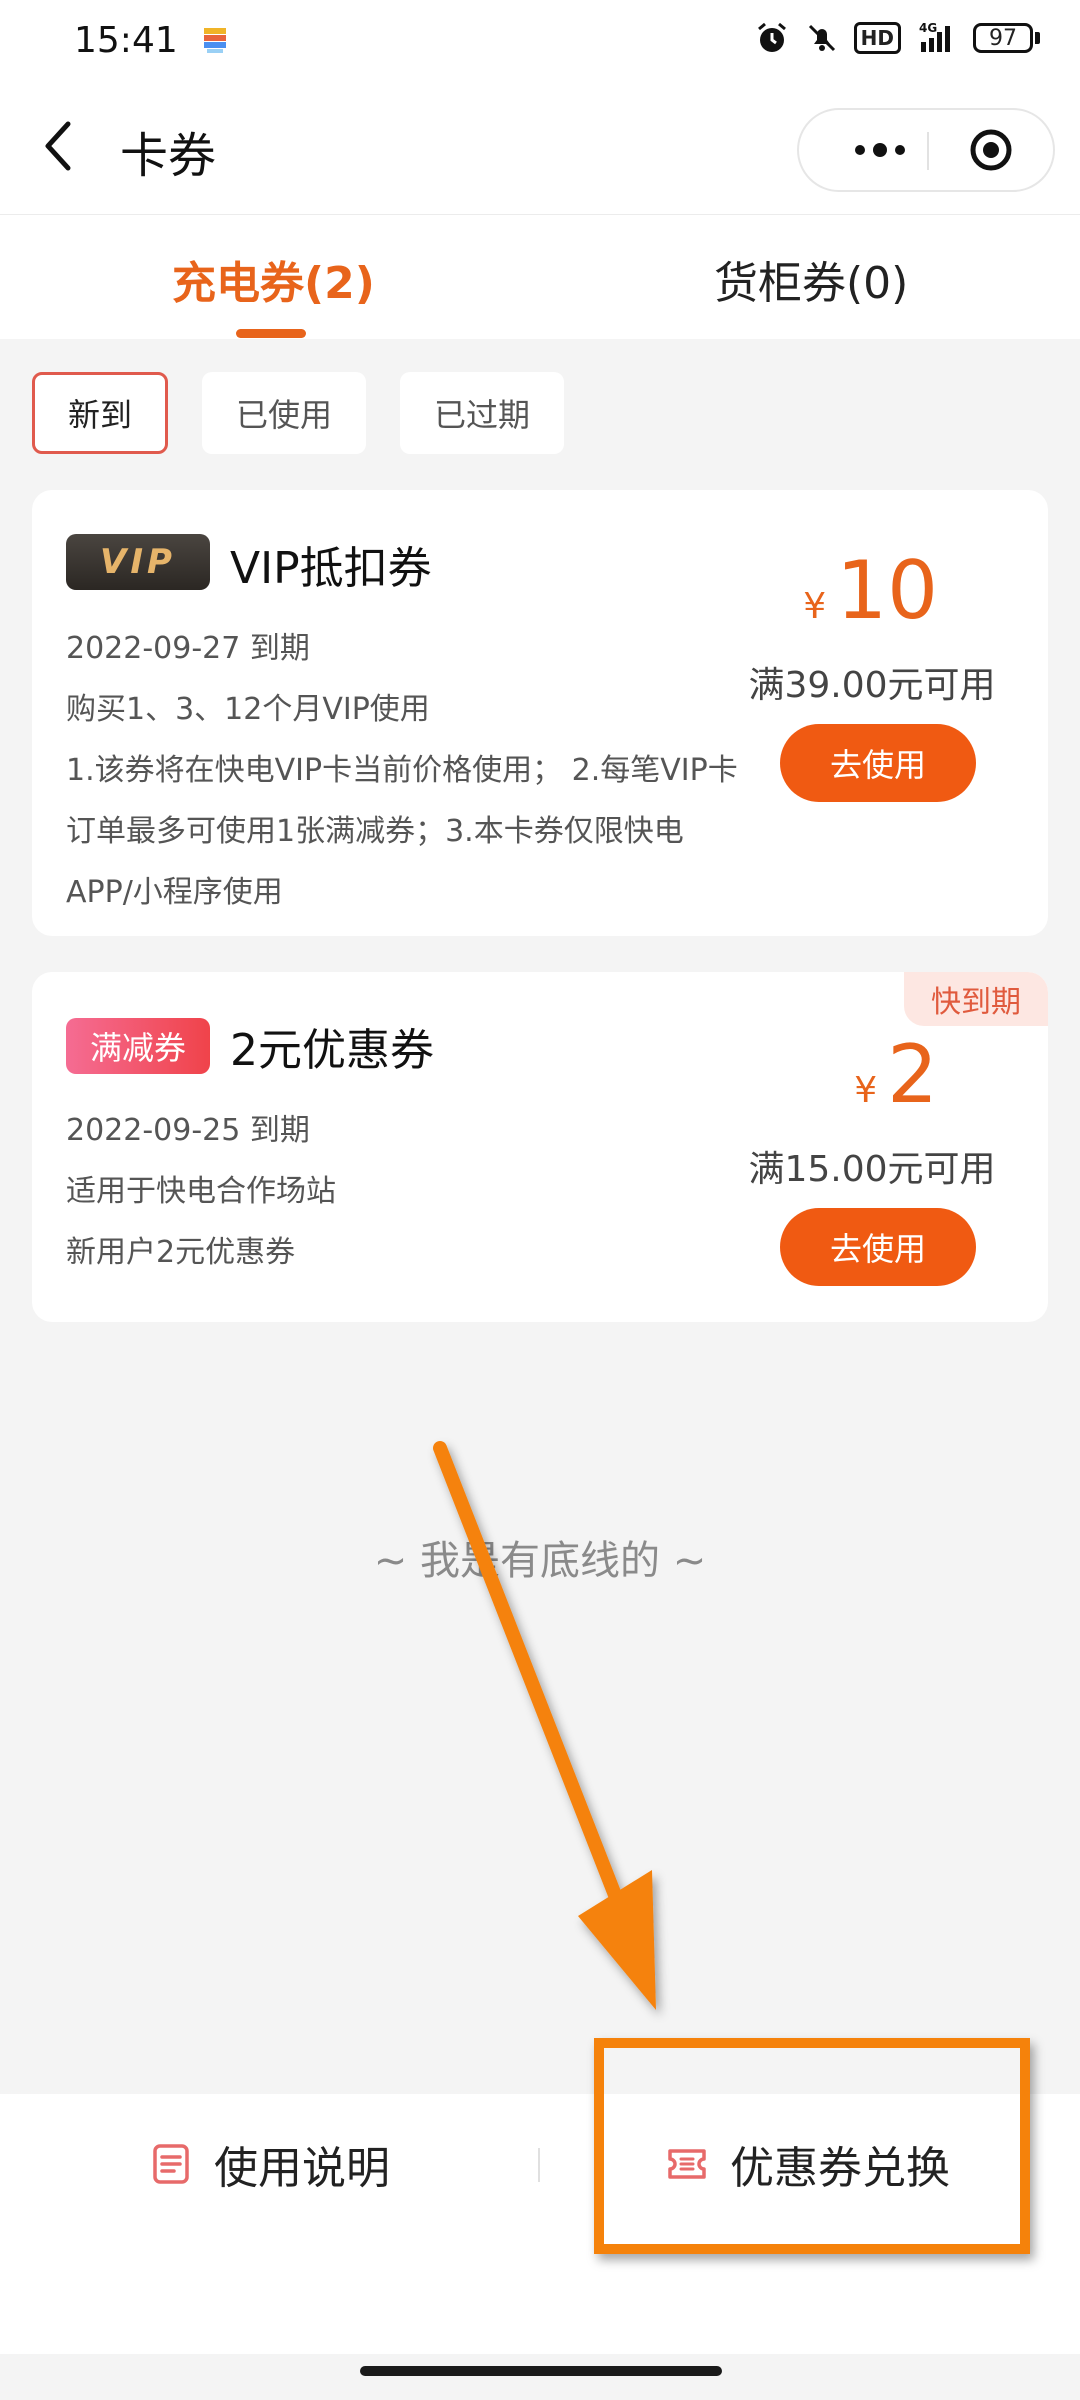 Image resolution: width=1080 pixels, height=2400 pixels. Describe the element at coordinates (215, 40) in the screenshot. I see `app-notification-icon` at that location.